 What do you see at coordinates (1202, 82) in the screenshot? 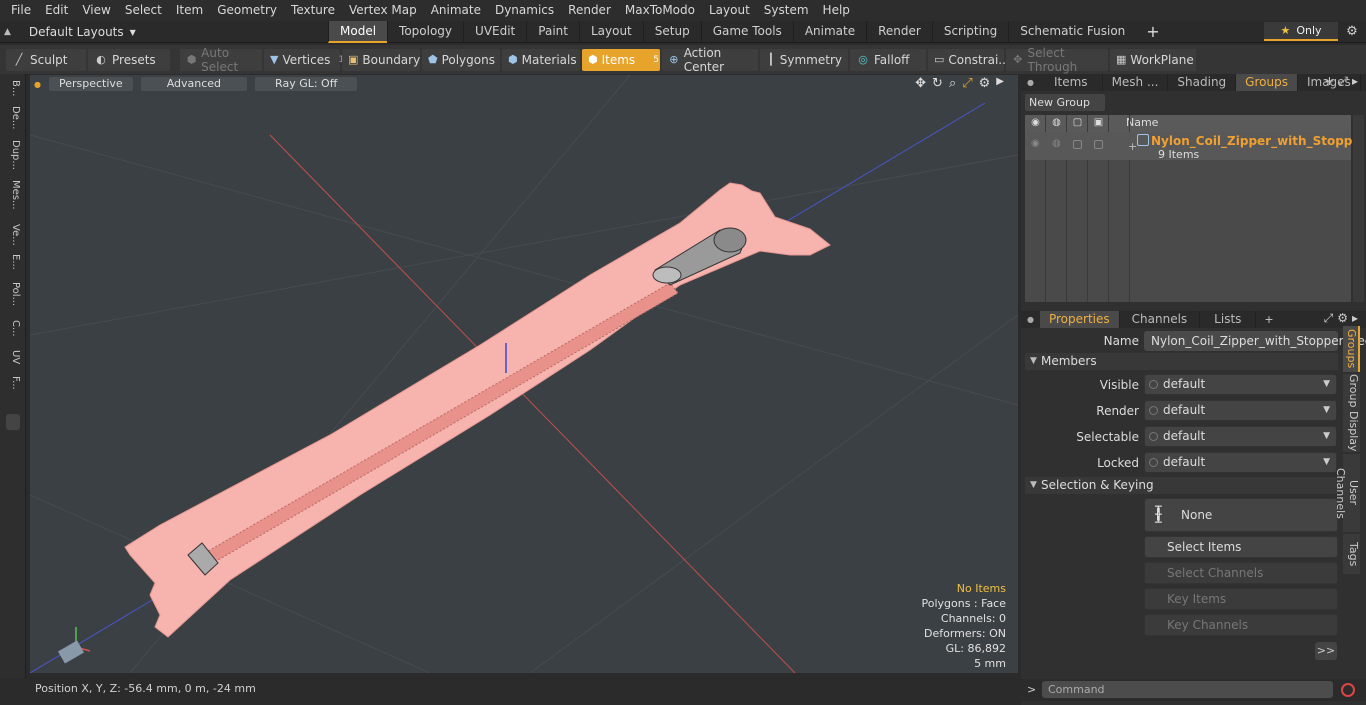
I see `tab-shading: Shading` at bounding box center [1202, 82].